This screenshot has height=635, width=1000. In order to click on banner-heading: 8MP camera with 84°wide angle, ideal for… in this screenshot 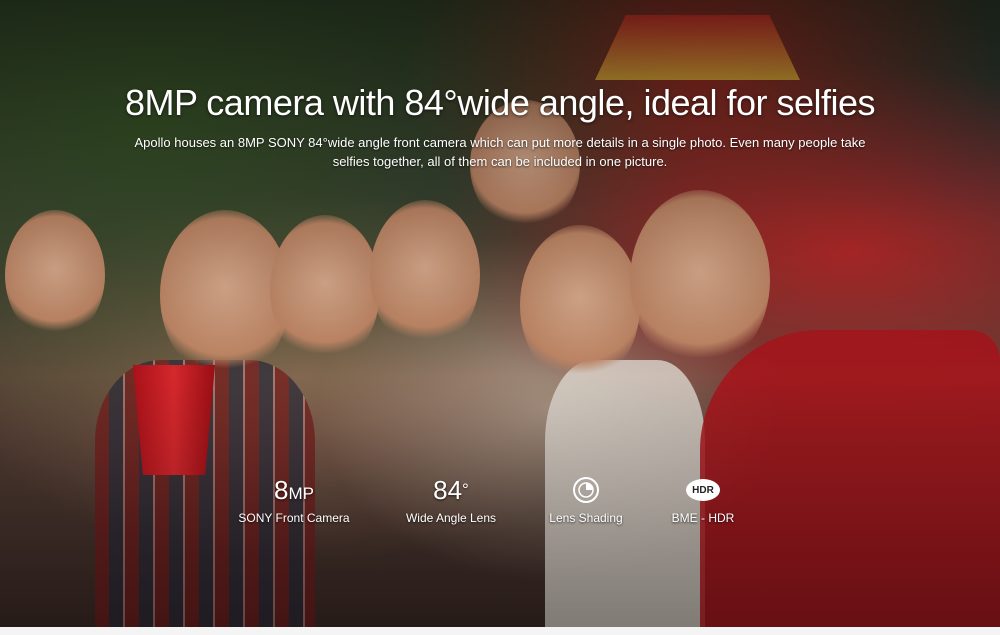, I will do `click(500, 102)`.